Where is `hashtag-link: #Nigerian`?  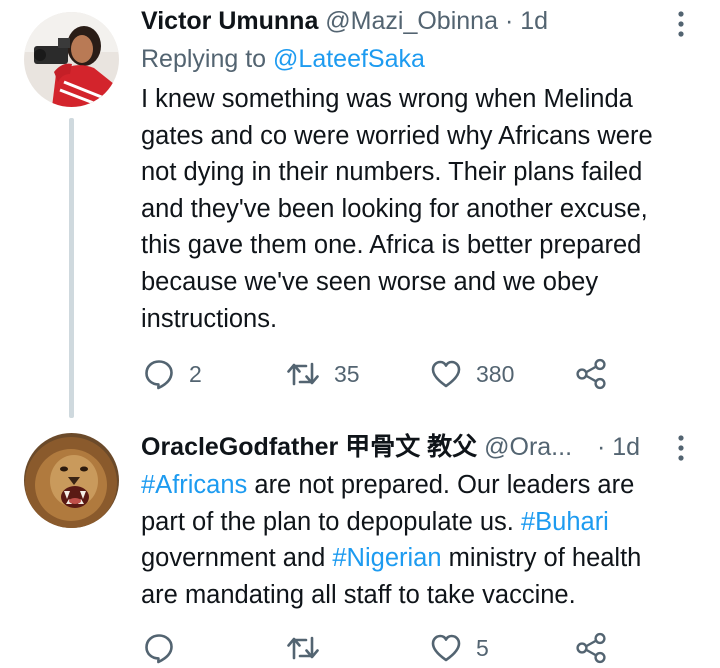 hashtag-link: #Nigerian is located at coordinates (386, 558).